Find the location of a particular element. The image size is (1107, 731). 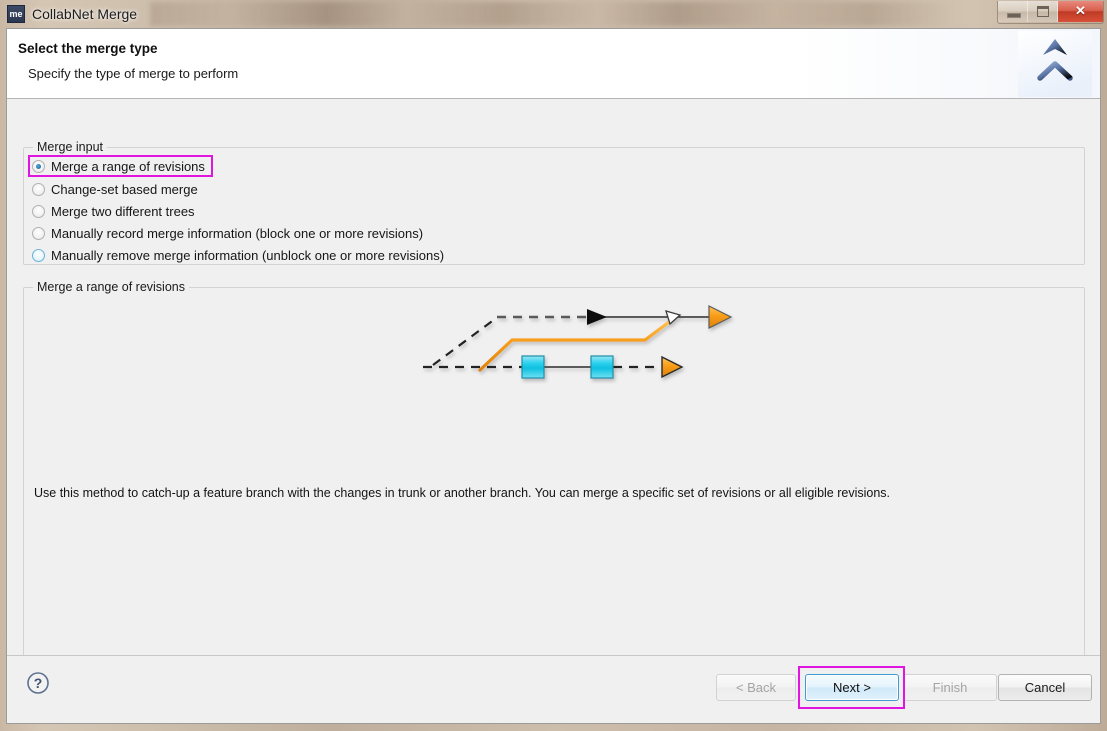

merge-arrow-logo-icon is located at coordinates (1055, 64).